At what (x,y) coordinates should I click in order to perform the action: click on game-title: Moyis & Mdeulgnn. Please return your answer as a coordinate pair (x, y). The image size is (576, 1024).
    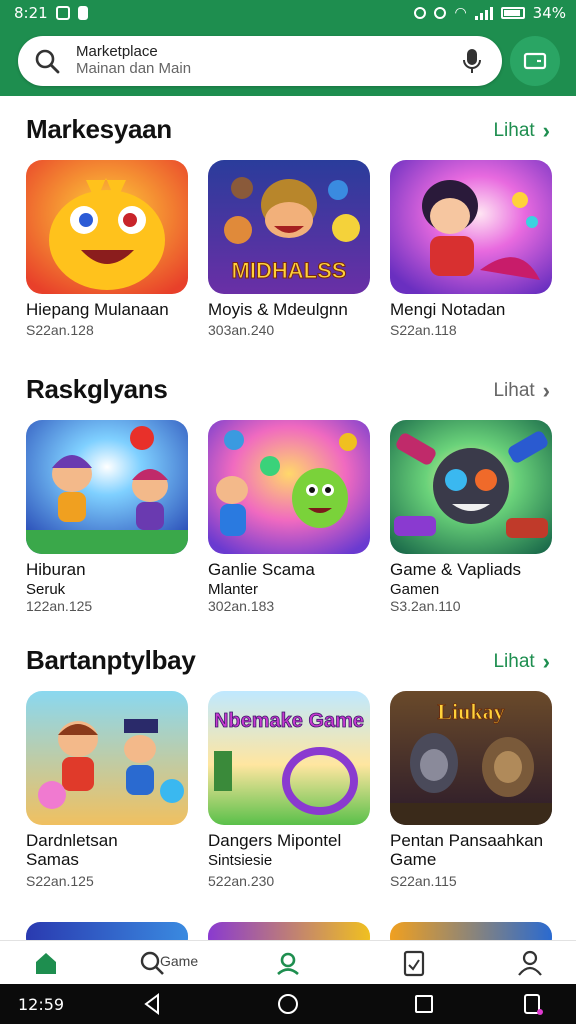
    Looking at the image, I should click on (278, 309).